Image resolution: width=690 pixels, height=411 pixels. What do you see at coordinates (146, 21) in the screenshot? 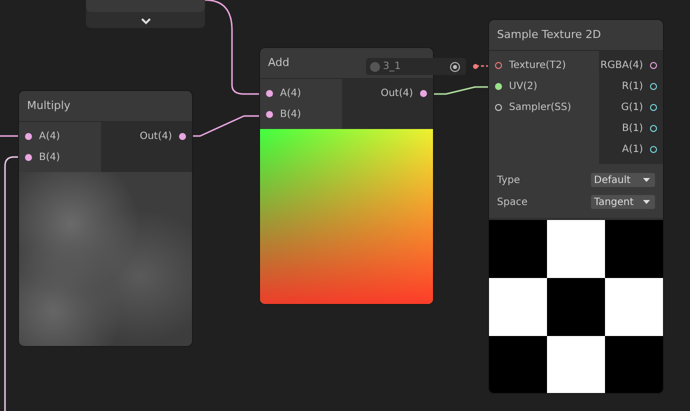
I see `chevron-down-icon` at bounding box center [146, 21].